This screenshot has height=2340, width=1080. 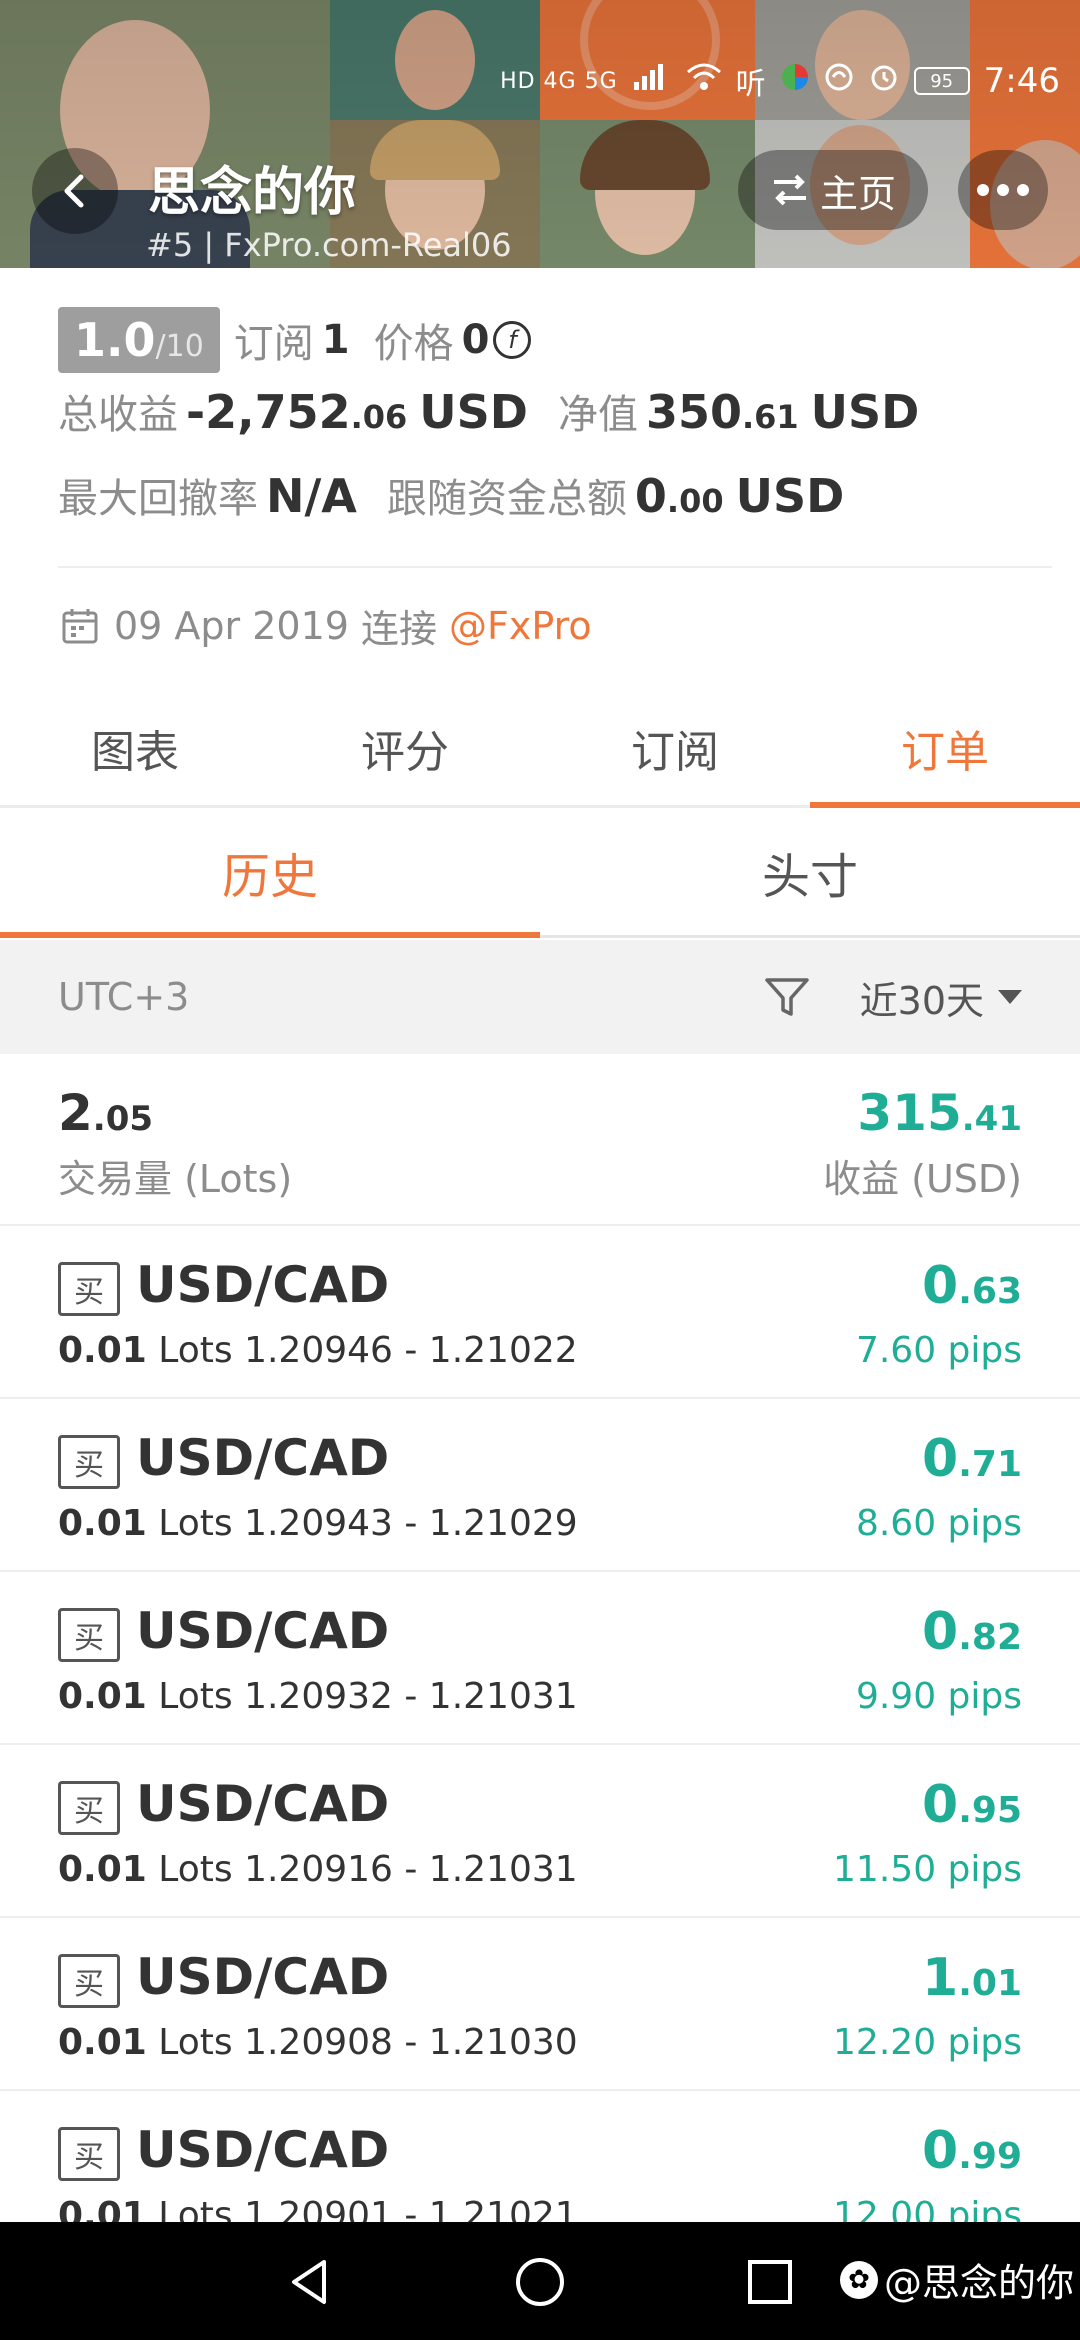 I want to click on history-summary: 2.05 交易量 (Lots) 315.41 收益 (USD), so click(x=540, y=1140).